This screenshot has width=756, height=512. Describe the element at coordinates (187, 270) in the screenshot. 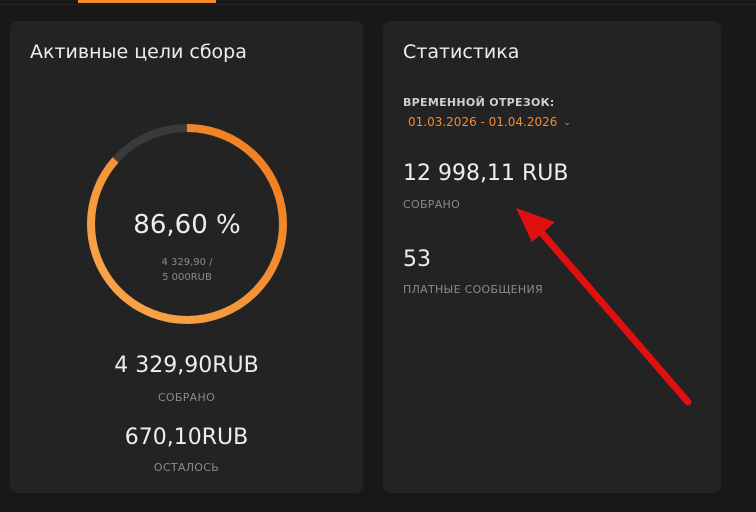

I see `progress-amount-text: 4 329,90 / 5 000RUB` at that location.